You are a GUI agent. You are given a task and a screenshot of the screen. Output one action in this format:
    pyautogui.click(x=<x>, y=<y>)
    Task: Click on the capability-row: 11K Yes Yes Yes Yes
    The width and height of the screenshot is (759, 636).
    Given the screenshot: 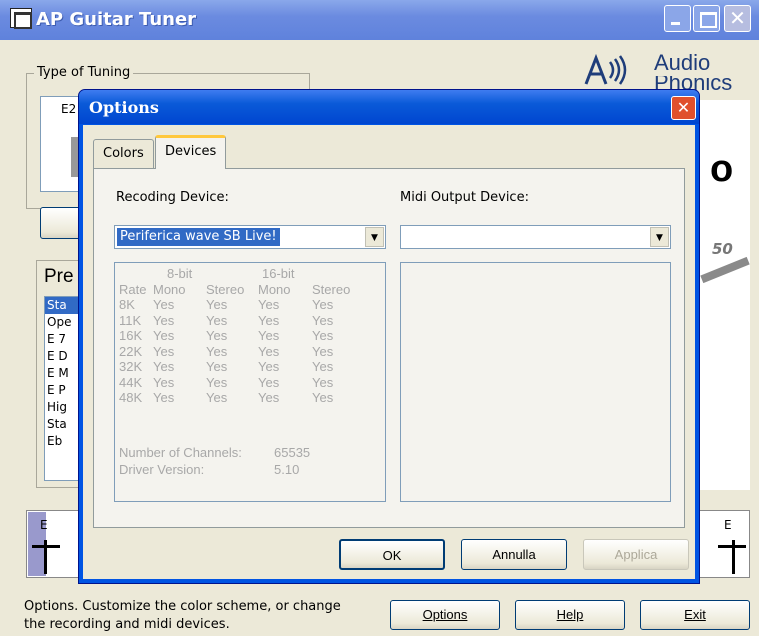 What is the action you would take?
    pyautogui.click(x=234, y=321)
    